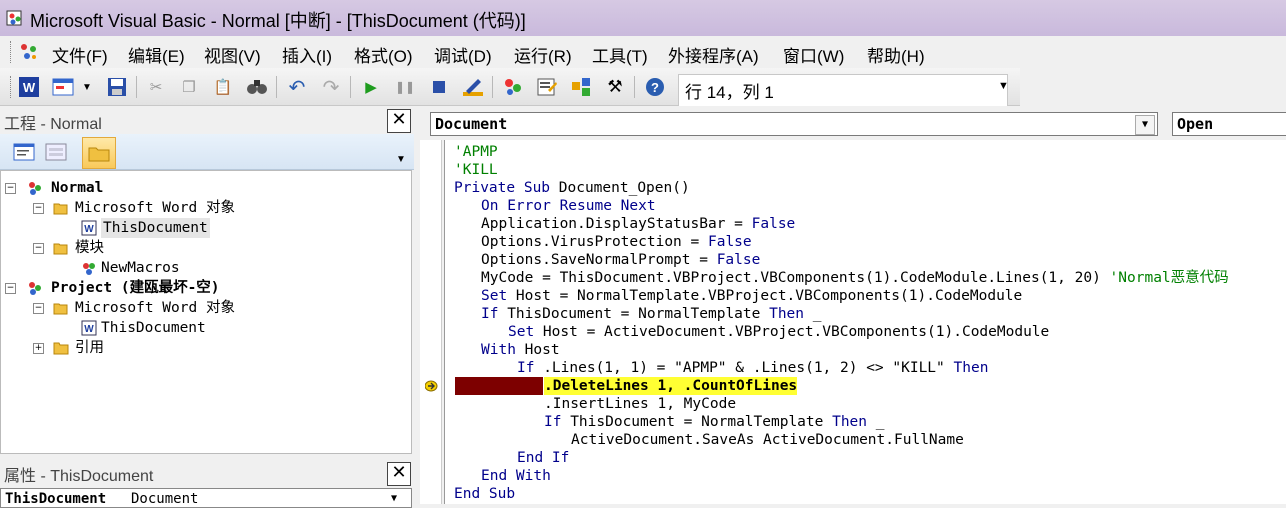 The height and width of the screenshot is (508, 1286). Describe the element at coordinates (581, 87) in the screenshot. I see `object-browser-icon` at that location.